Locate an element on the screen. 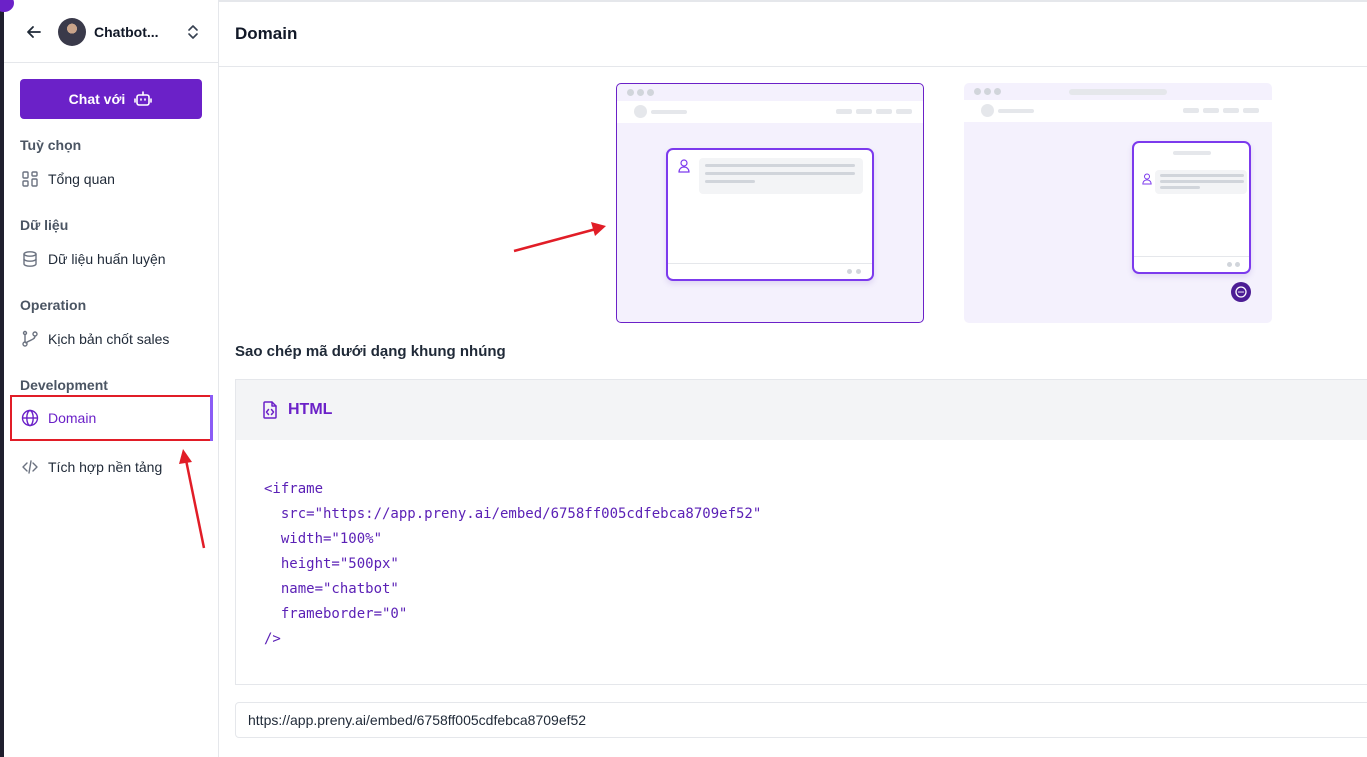 Image resolution: width=1367 pixels, height=757 pixels. code-tab-label: HTML is located at coordinates (310, 409).